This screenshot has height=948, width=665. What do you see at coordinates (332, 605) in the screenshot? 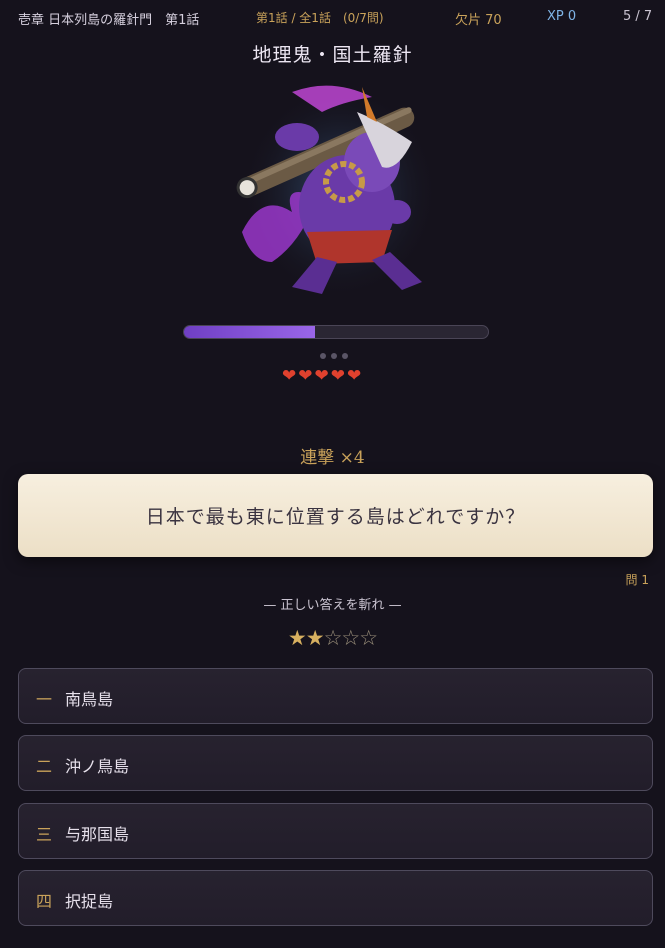
I see `instruction-text: — 正しい答えを斬れ —` at bounding box center [332, 605].